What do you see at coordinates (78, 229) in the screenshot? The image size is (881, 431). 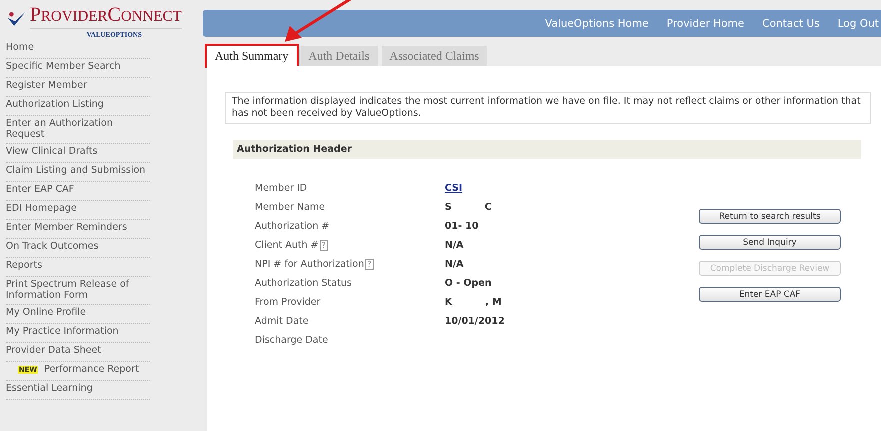 I see `sidebar-link: Enter Member Reminders` at bounding box center [78, 229].